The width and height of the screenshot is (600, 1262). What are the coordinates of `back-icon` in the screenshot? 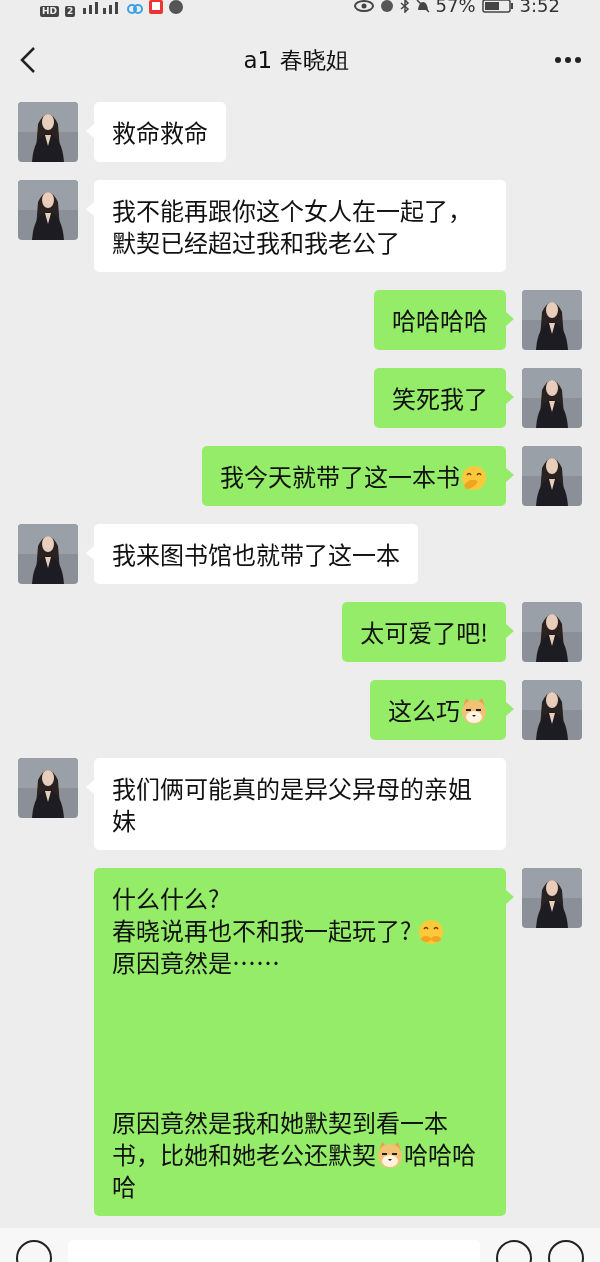 It's located at (28, 60).